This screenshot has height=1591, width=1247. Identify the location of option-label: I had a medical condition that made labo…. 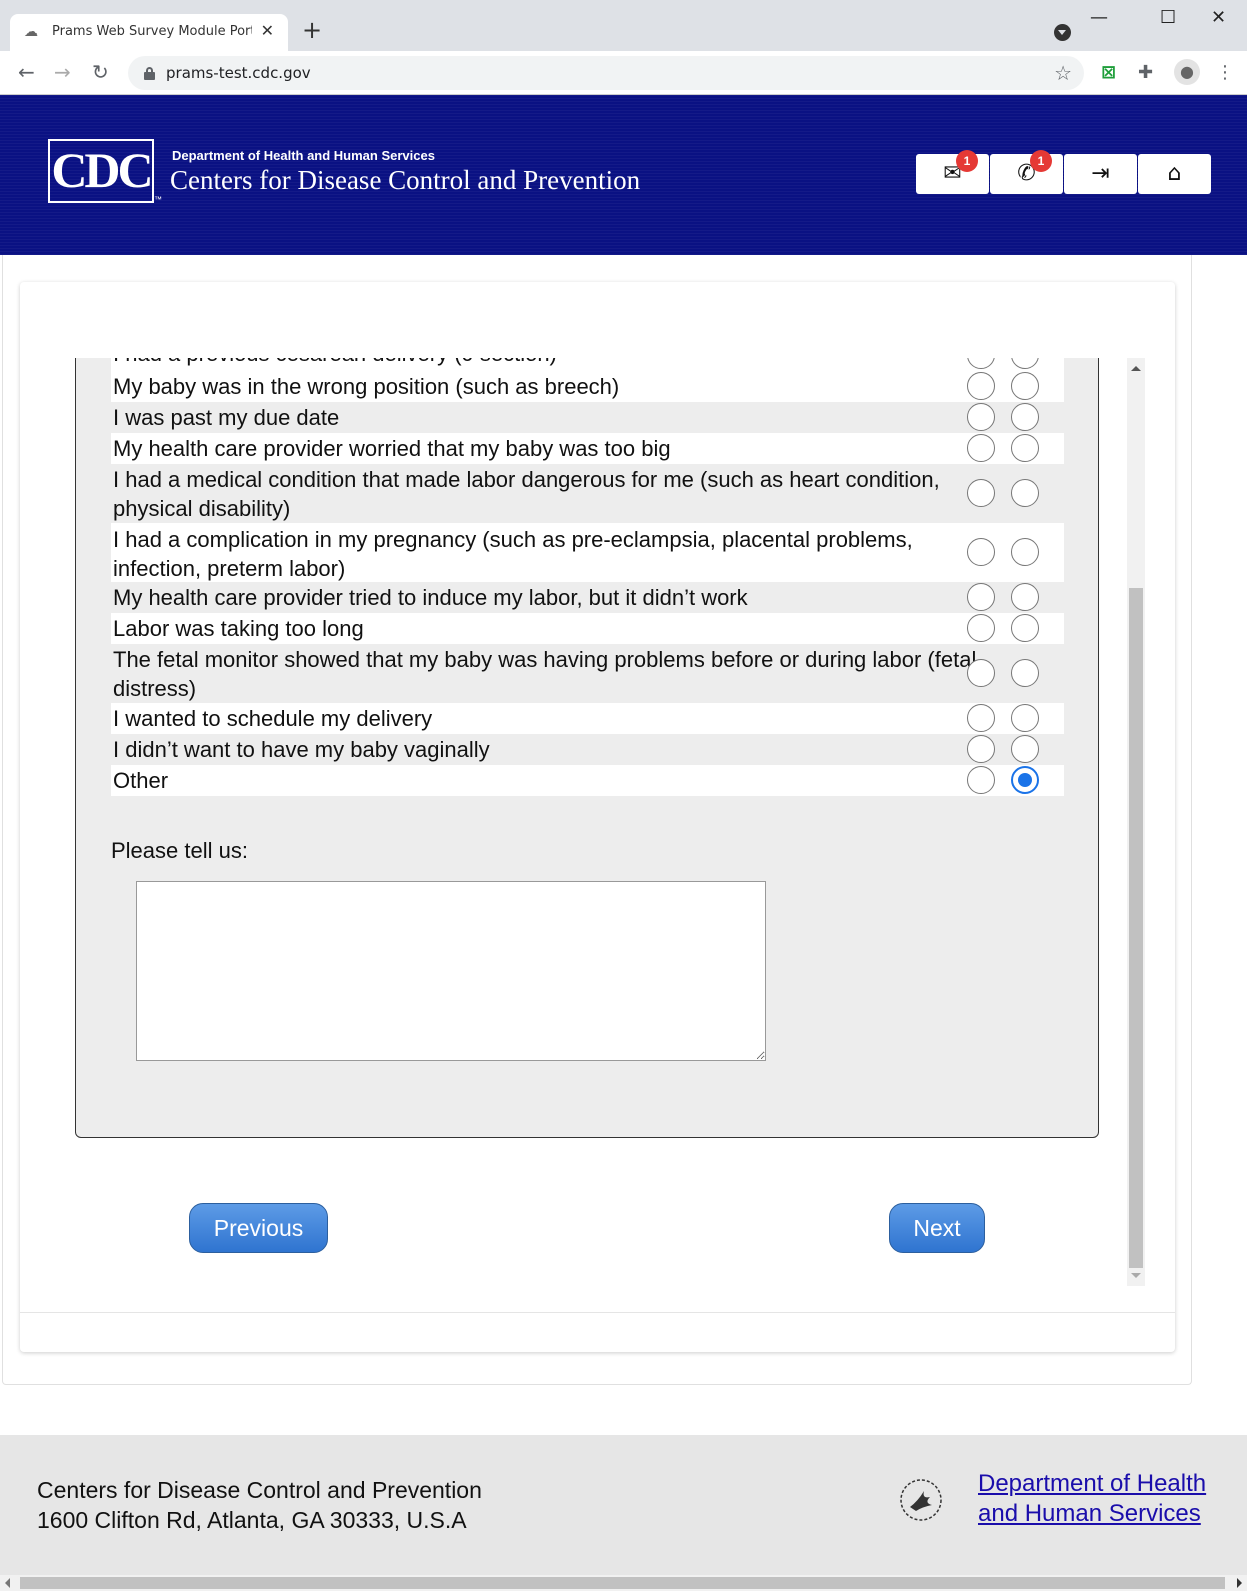
(526, 494).